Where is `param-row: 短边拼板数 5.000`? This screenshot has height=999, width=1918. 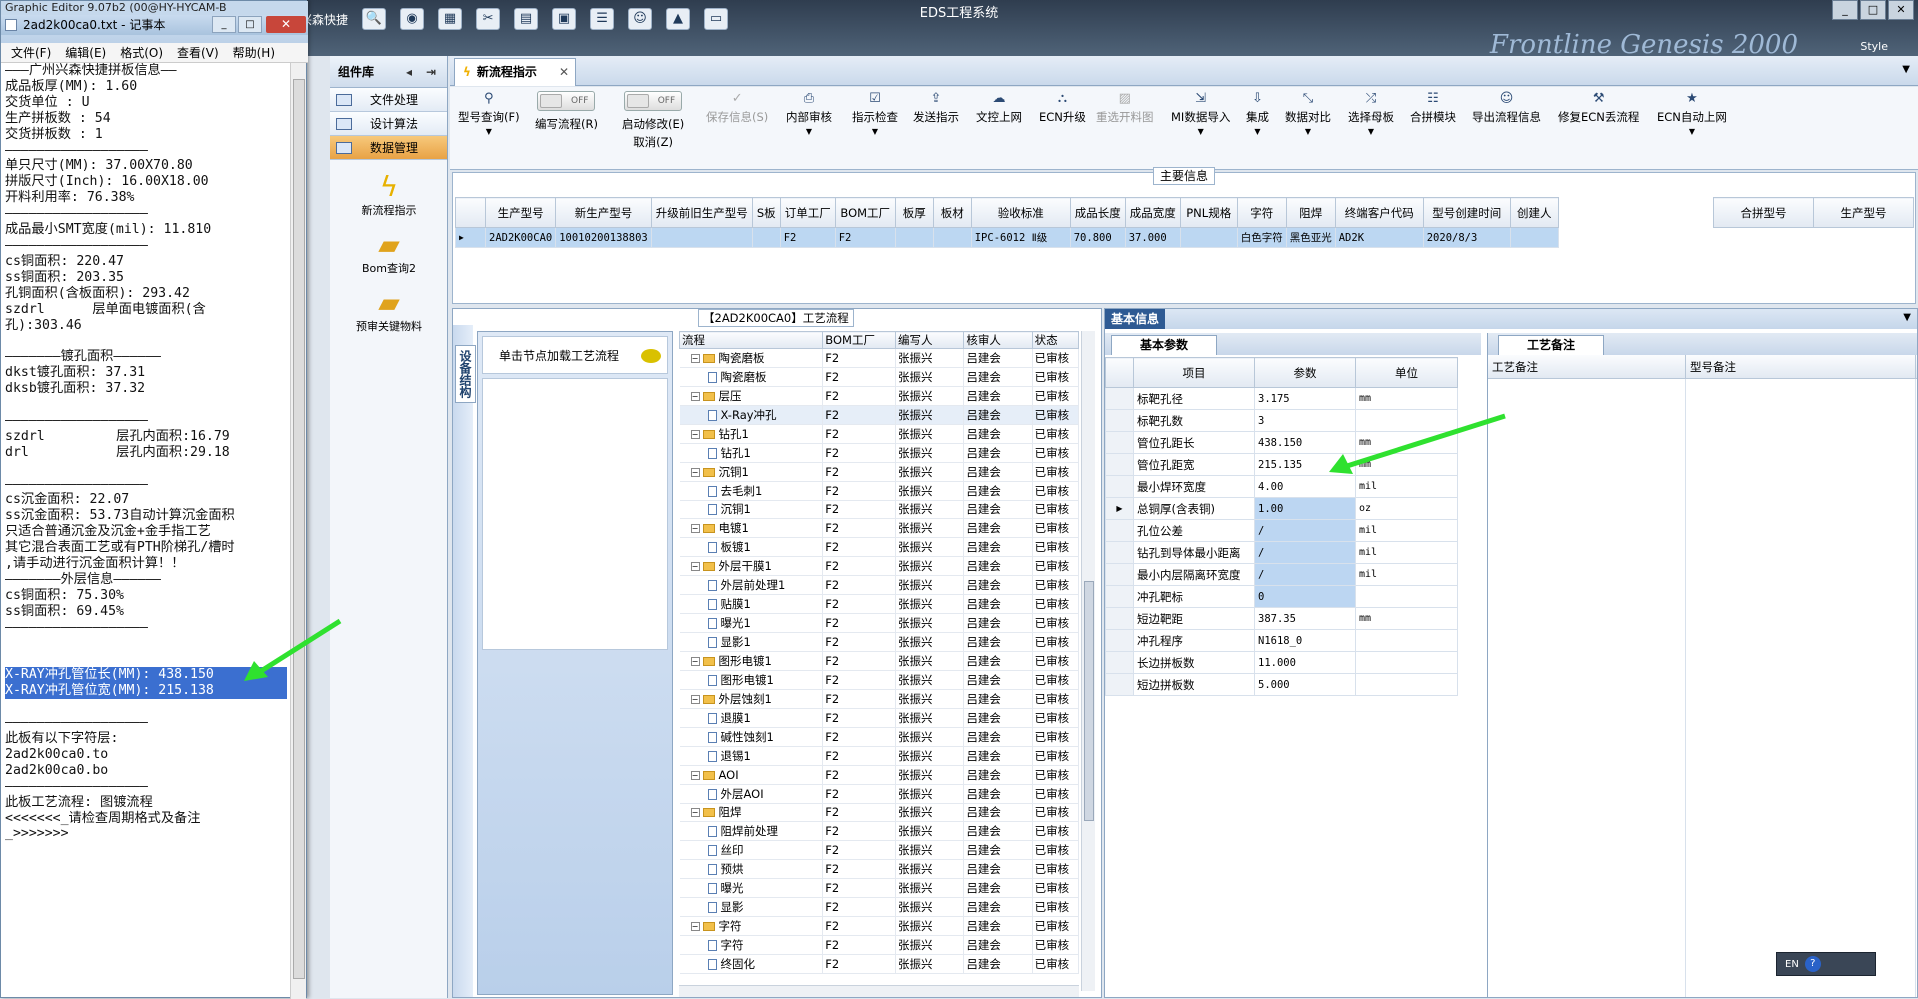 param-row: 短边拼板数 5.000 is located at coordinates (1281, 684).